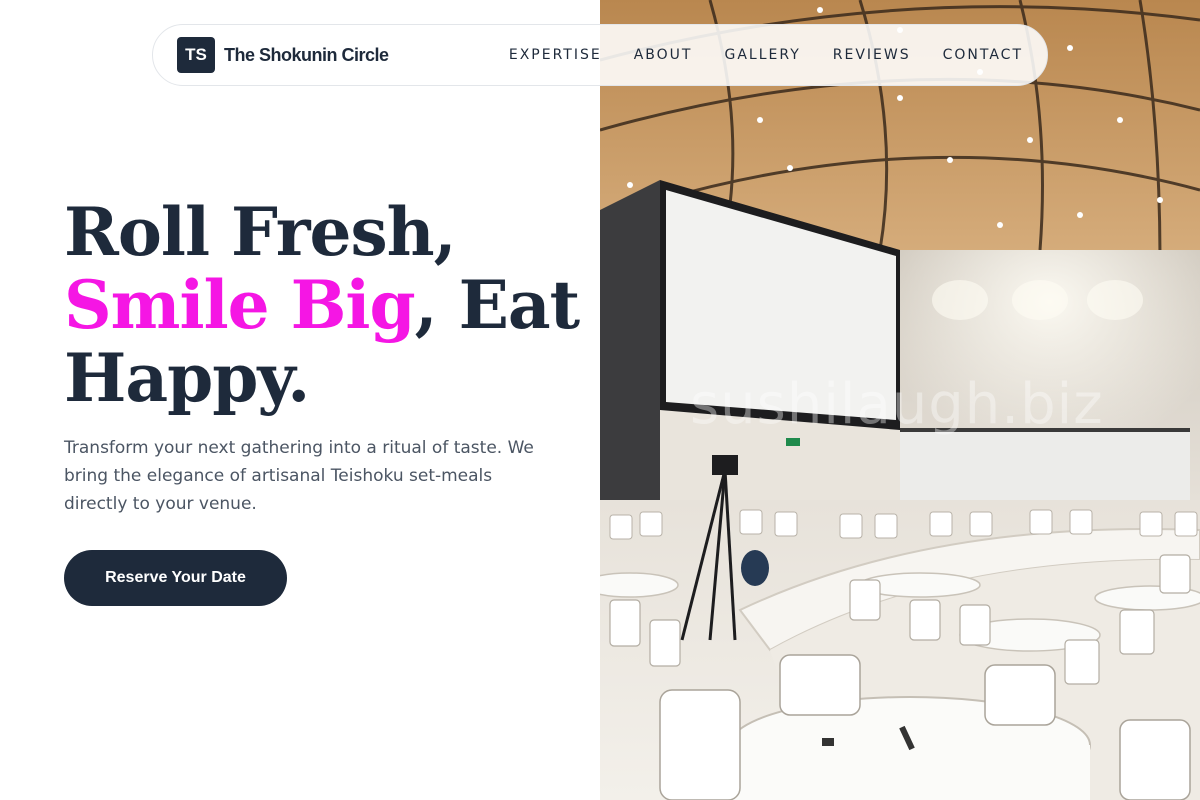  I want to click on brand-name: The Shokunin Circle, so click(306, 54).